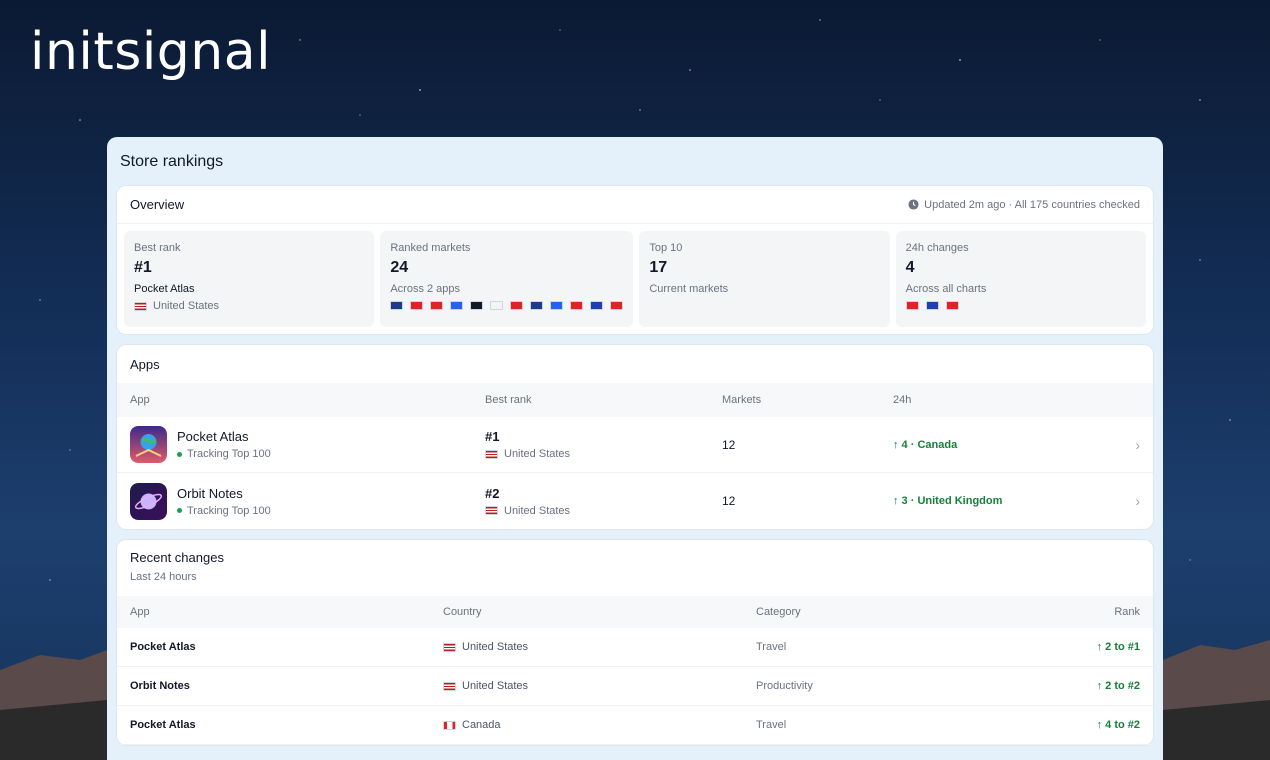 The width and height of the screenshot is (1270, 760). What do you see at coordinates (148, 501) in the screenshot?
I see `orbit-notes-app-icon` at bounding box center [148, 501].